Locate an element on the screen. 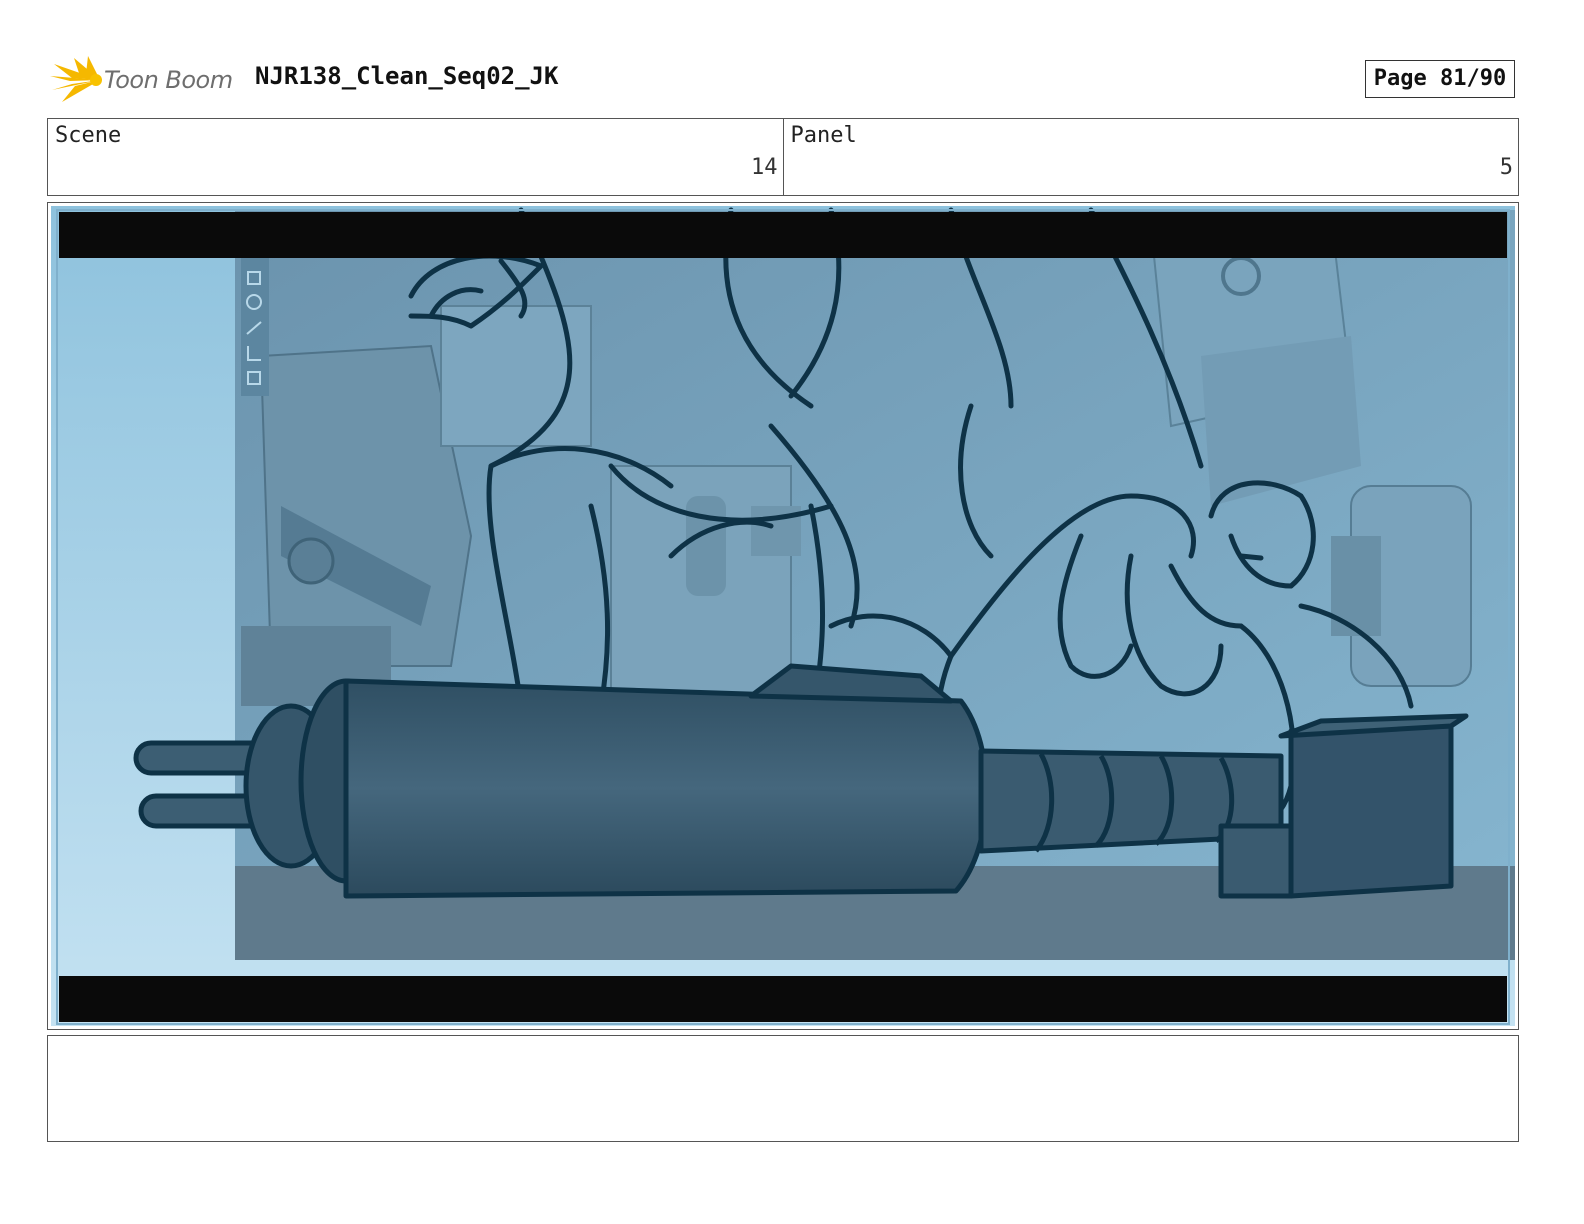 This screenshot has height=1224, width=1584. action-notes-box is located at coordinates (783, 1088).